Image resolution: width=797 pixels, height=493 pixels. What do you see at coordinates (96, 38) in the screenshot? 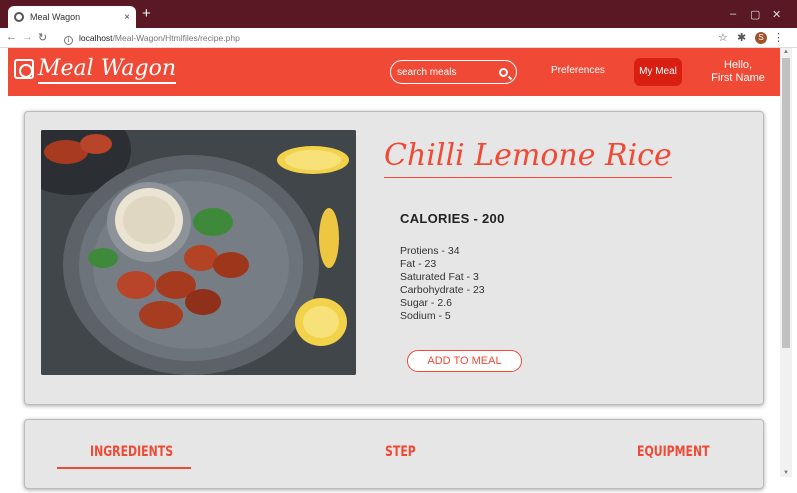
I see `url-host: localhost` at bounding box center [96, 38].